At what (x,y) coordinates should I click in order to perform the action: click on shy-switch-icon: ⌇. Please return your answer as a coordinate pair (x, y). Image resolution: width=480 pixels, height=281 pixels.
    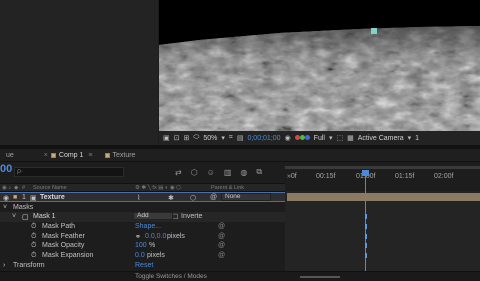
    Looking at the image, I should click on (138, 198).